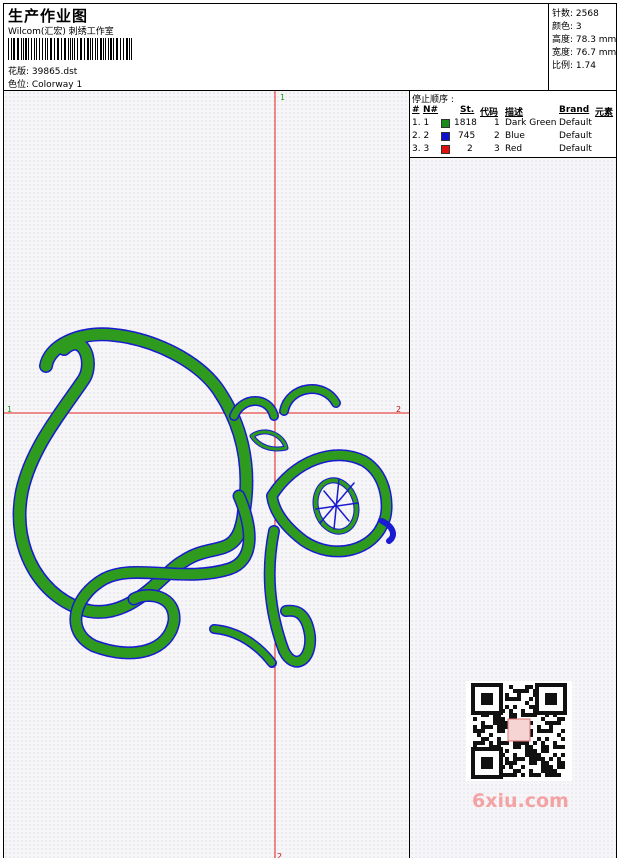  I want to click on axis-label-left: 1, so click(9, 409).